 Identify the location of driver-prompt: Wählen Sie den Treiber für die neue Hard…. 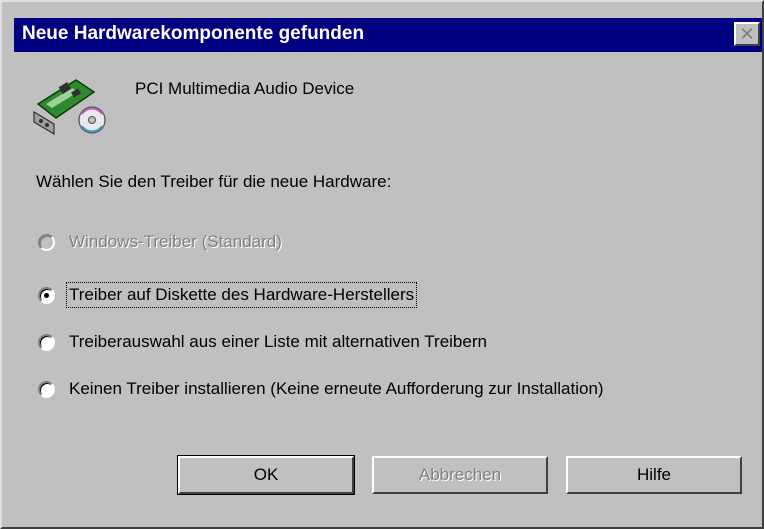
(214, 181).